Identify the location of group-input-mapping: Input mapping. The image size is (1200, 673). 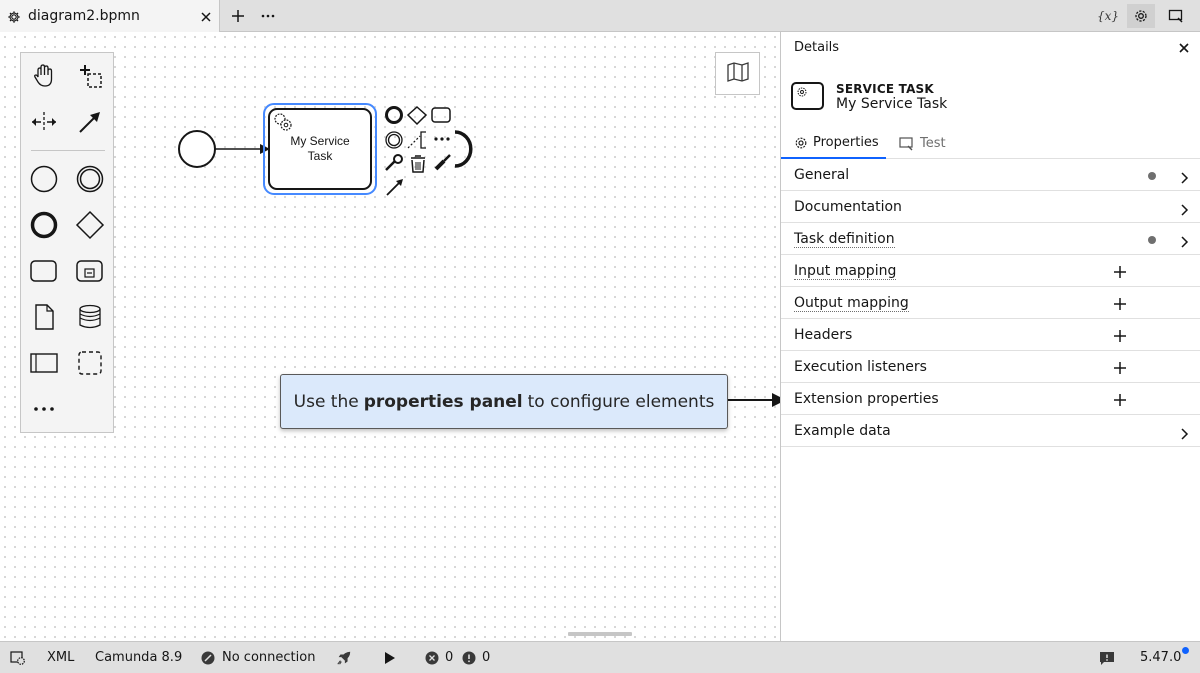
(990, 271).